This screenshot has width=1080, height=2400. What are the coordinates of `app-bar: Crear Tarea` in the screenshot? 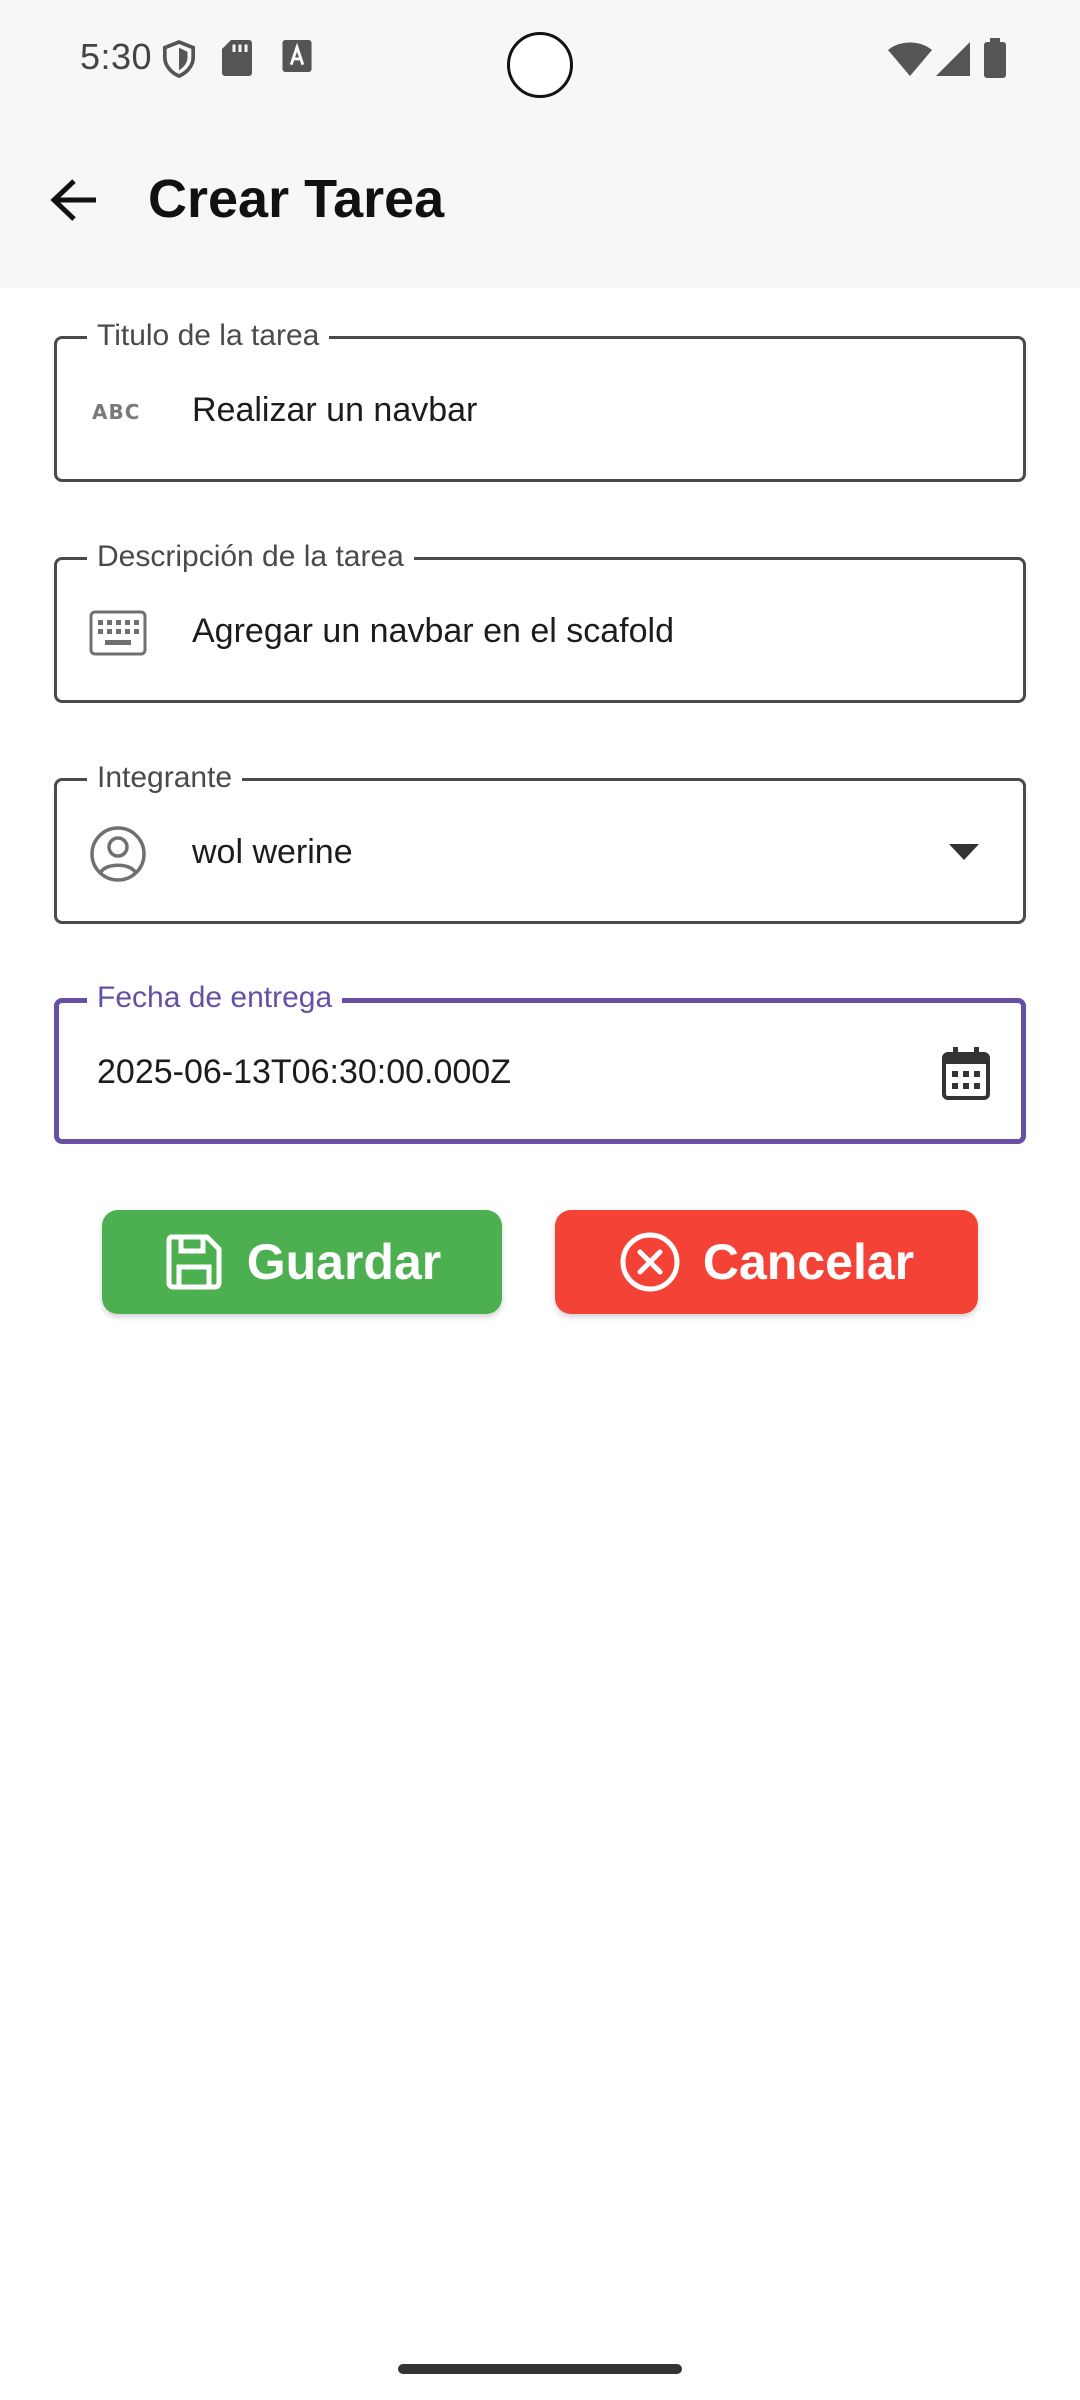 It's located at (540, 204).